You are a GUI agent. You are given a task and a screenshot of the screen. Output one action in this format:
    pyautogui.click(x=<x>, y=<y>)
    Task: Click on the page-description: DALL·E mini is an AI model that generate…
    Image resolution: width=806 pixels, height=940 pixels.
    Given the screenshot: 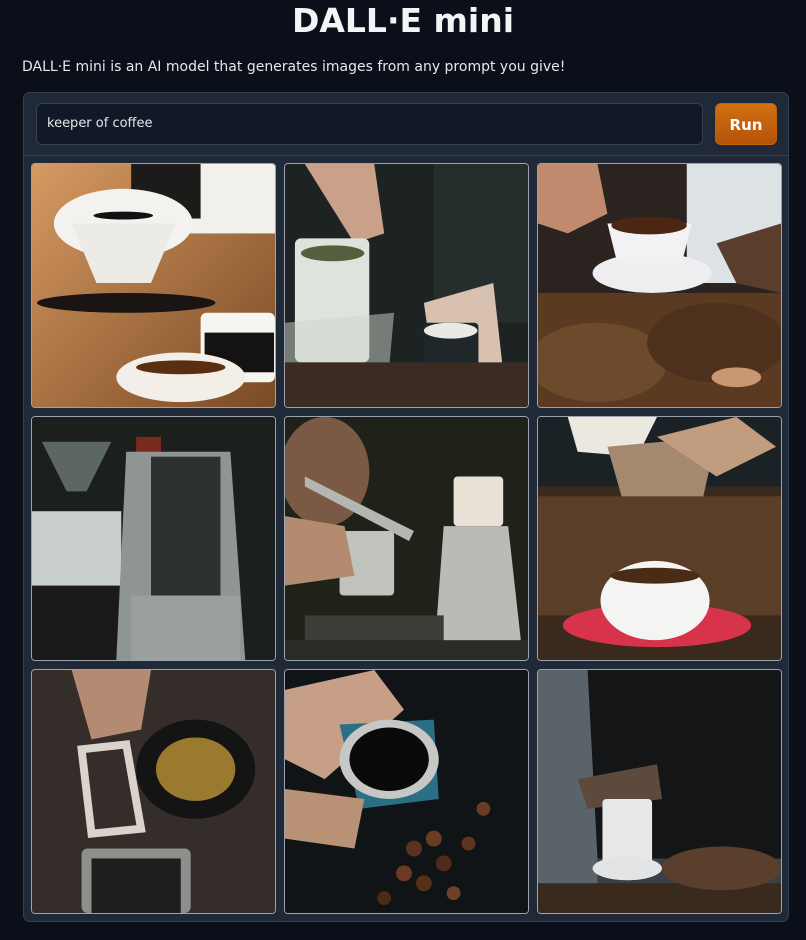 What is the action you would take?
    pyautogui.click(x=294, y=67)
    